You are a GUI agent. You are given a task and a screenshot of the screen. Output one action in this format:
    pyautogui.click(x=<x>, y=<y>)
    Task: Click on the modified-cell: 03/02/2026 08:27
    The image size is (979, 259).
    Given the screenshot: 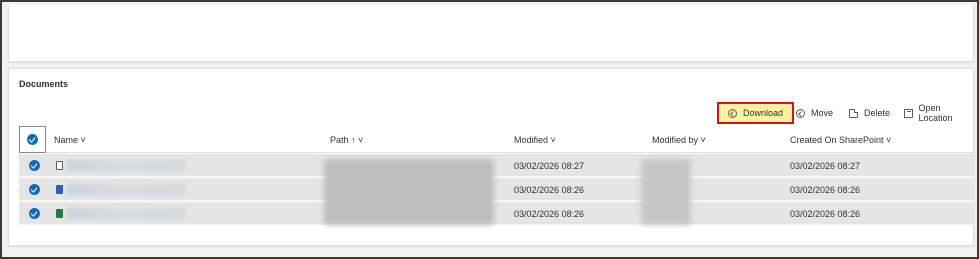 What is the action you would take?
    pyautogui.click(x=549, y=166)
    